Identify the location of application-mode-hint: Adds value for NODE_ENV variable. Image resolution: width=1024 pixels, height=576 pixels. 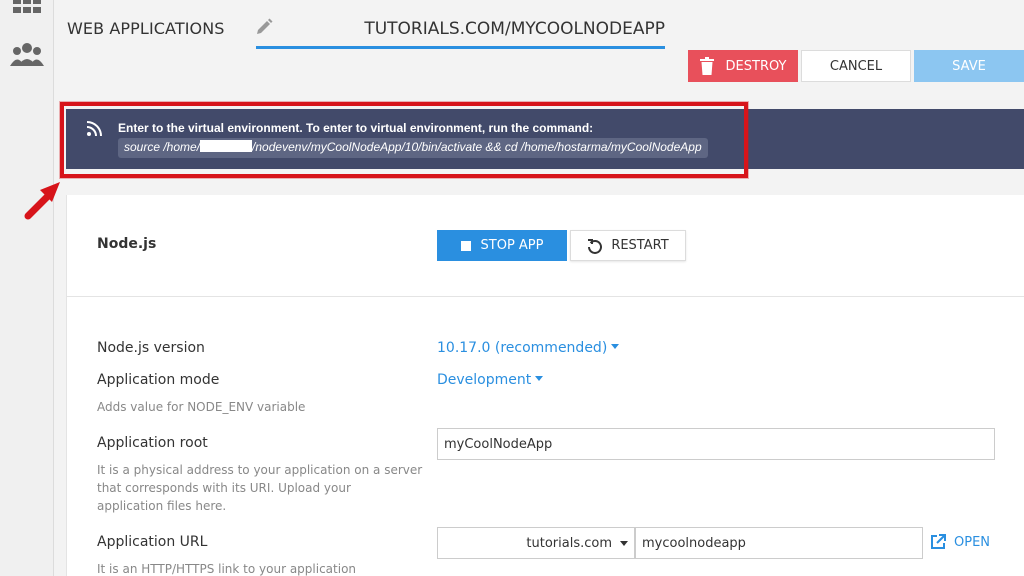
(201, 407).